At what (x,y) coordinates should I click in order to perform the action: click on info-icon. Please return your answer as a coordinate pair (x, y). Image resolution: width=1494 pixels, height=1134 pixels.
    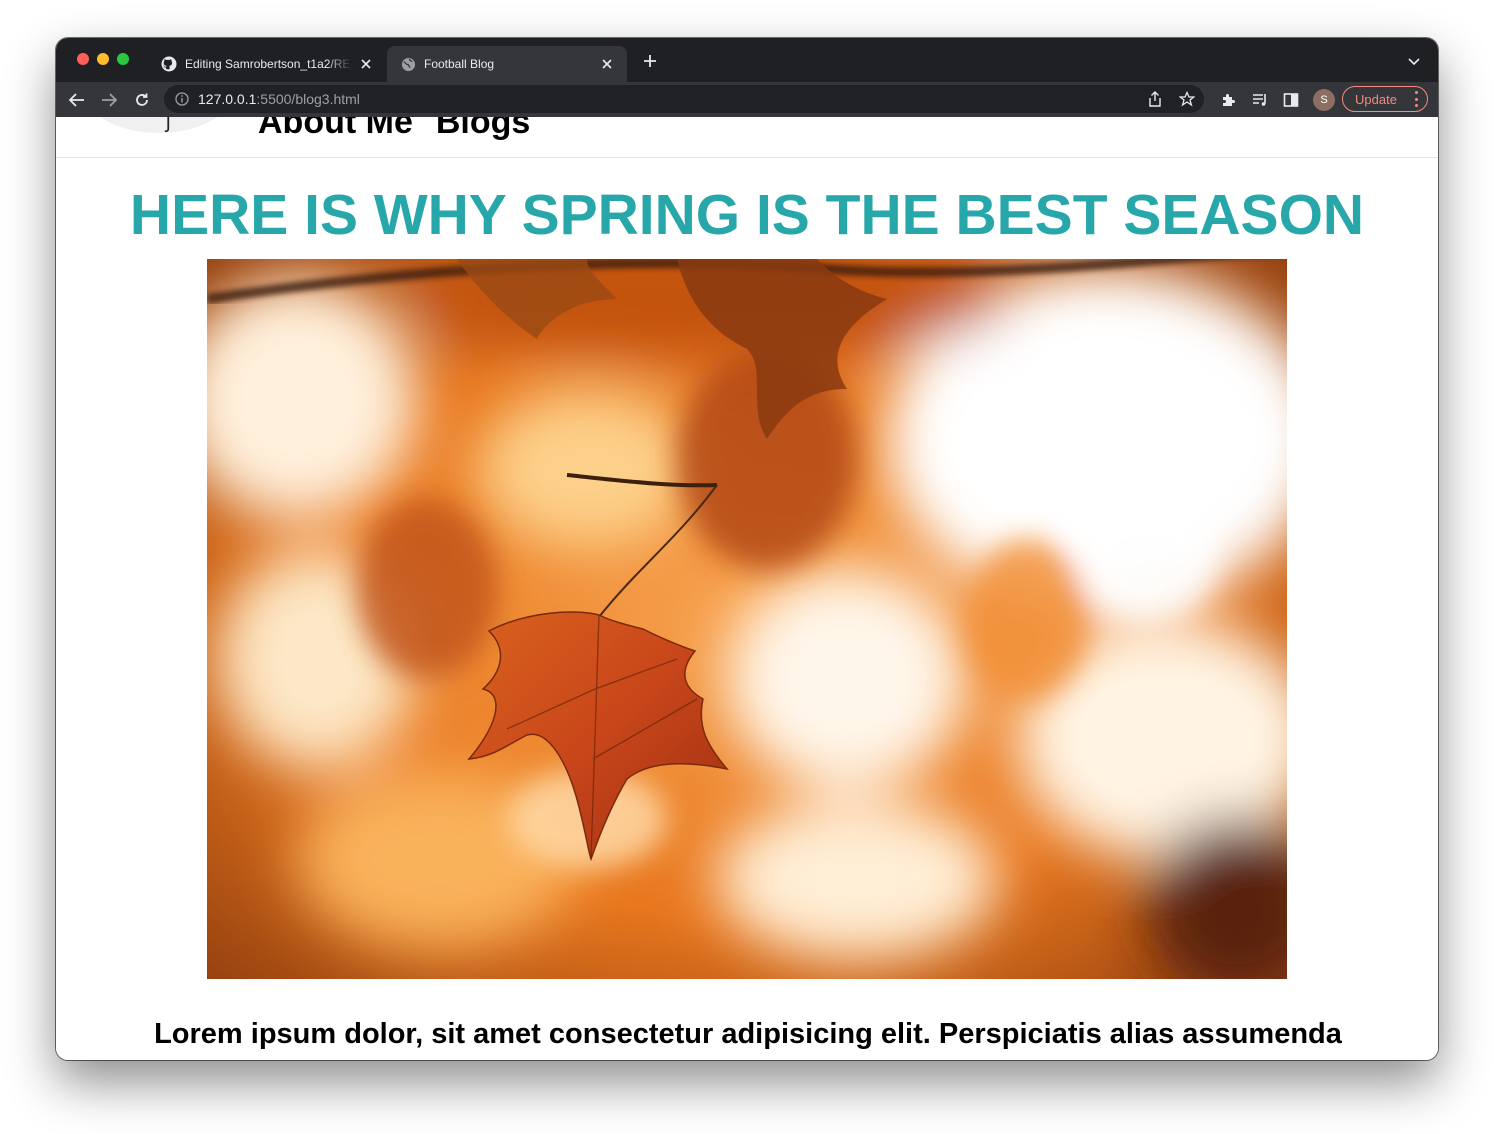
    Looking at the image, I should click on (182, 99).